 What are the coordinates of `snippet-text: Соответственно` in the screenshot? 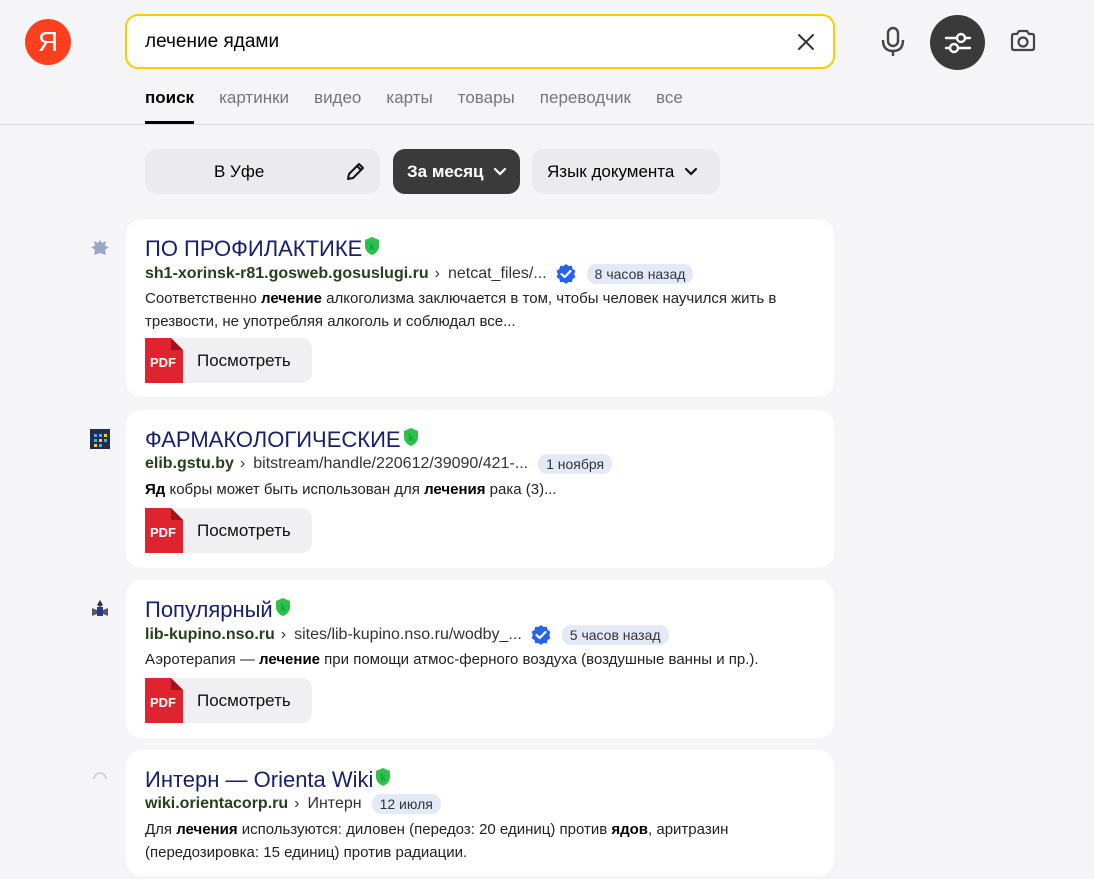 It's located at (203, 298).